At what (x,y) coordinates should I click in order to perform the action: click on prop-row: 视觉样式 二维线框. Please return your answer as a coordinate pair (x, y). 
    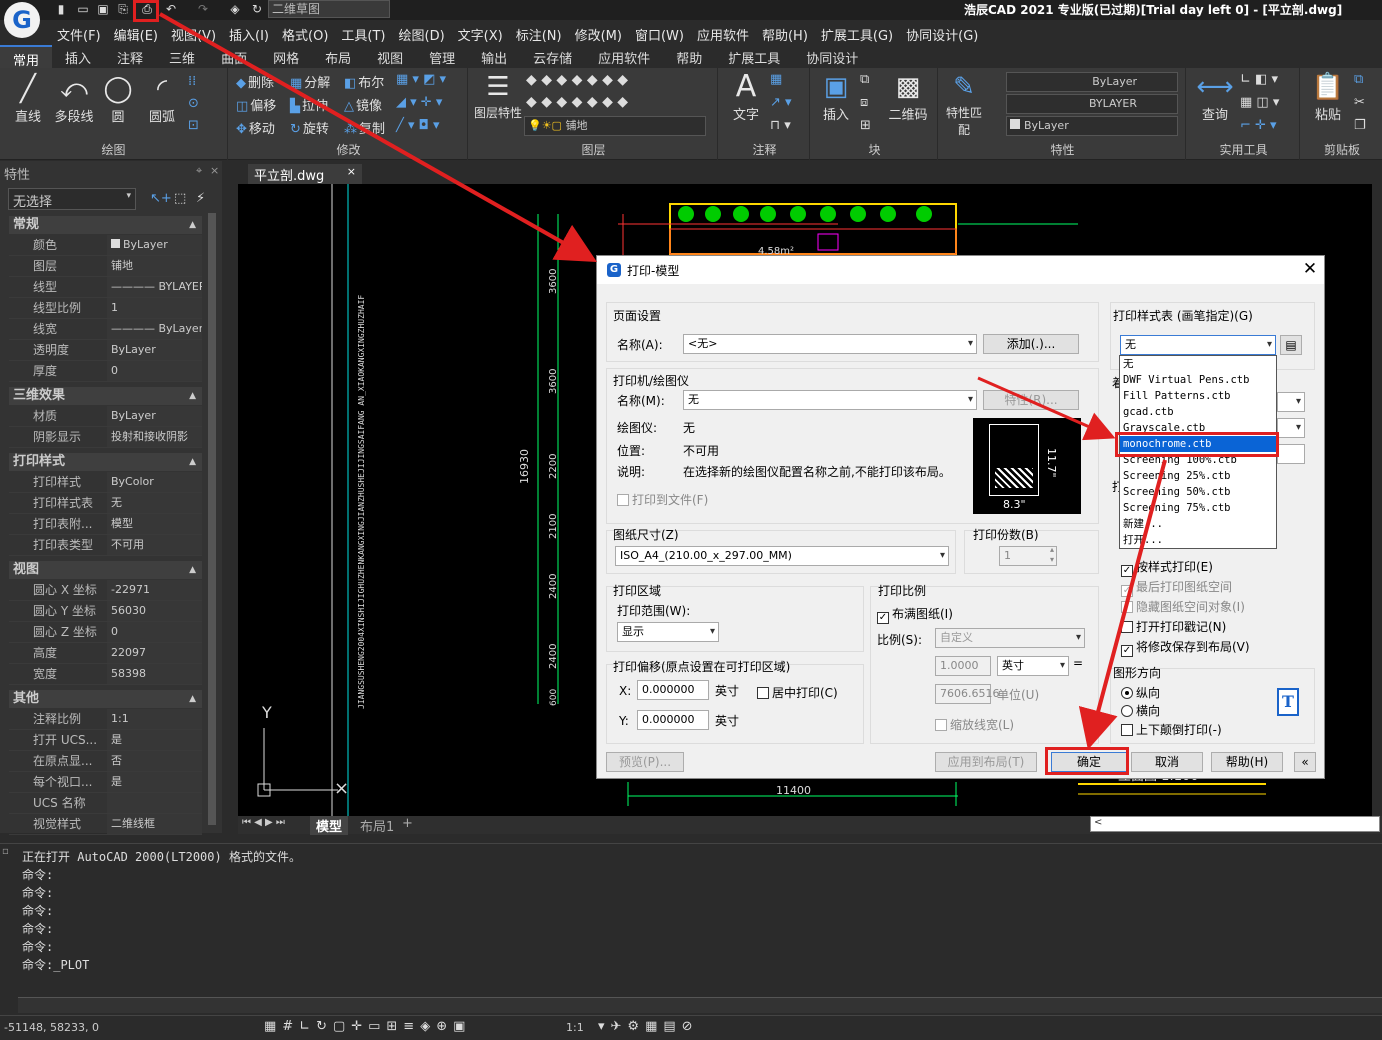
    Looking at the image, I should click on (105, 824).